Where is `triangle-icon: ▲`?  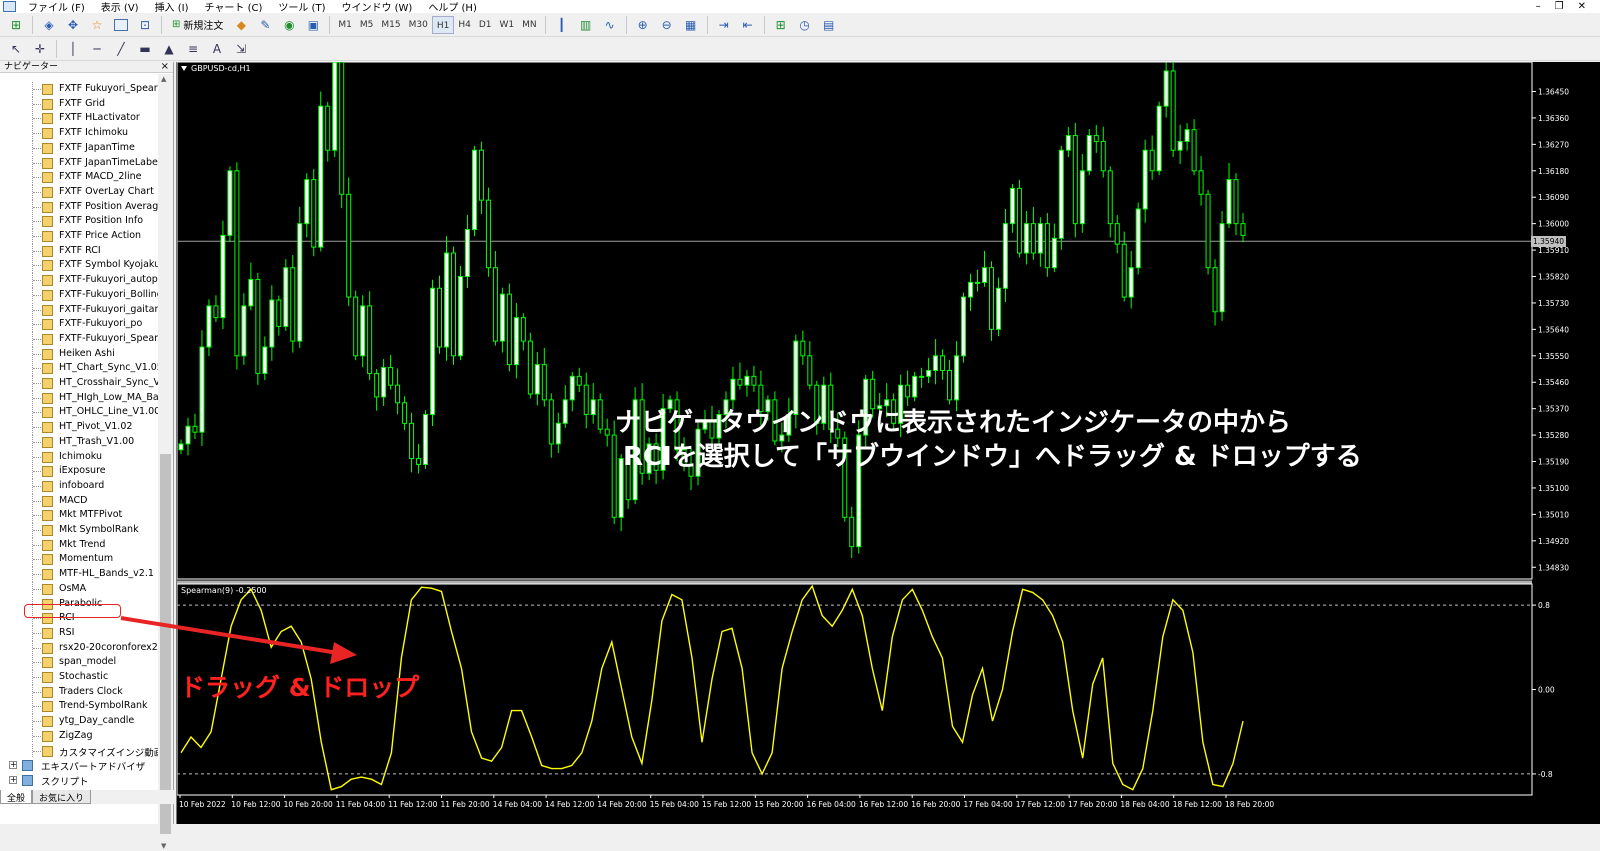
triangle-icon: ▲ is located at coordinates (169, 49).